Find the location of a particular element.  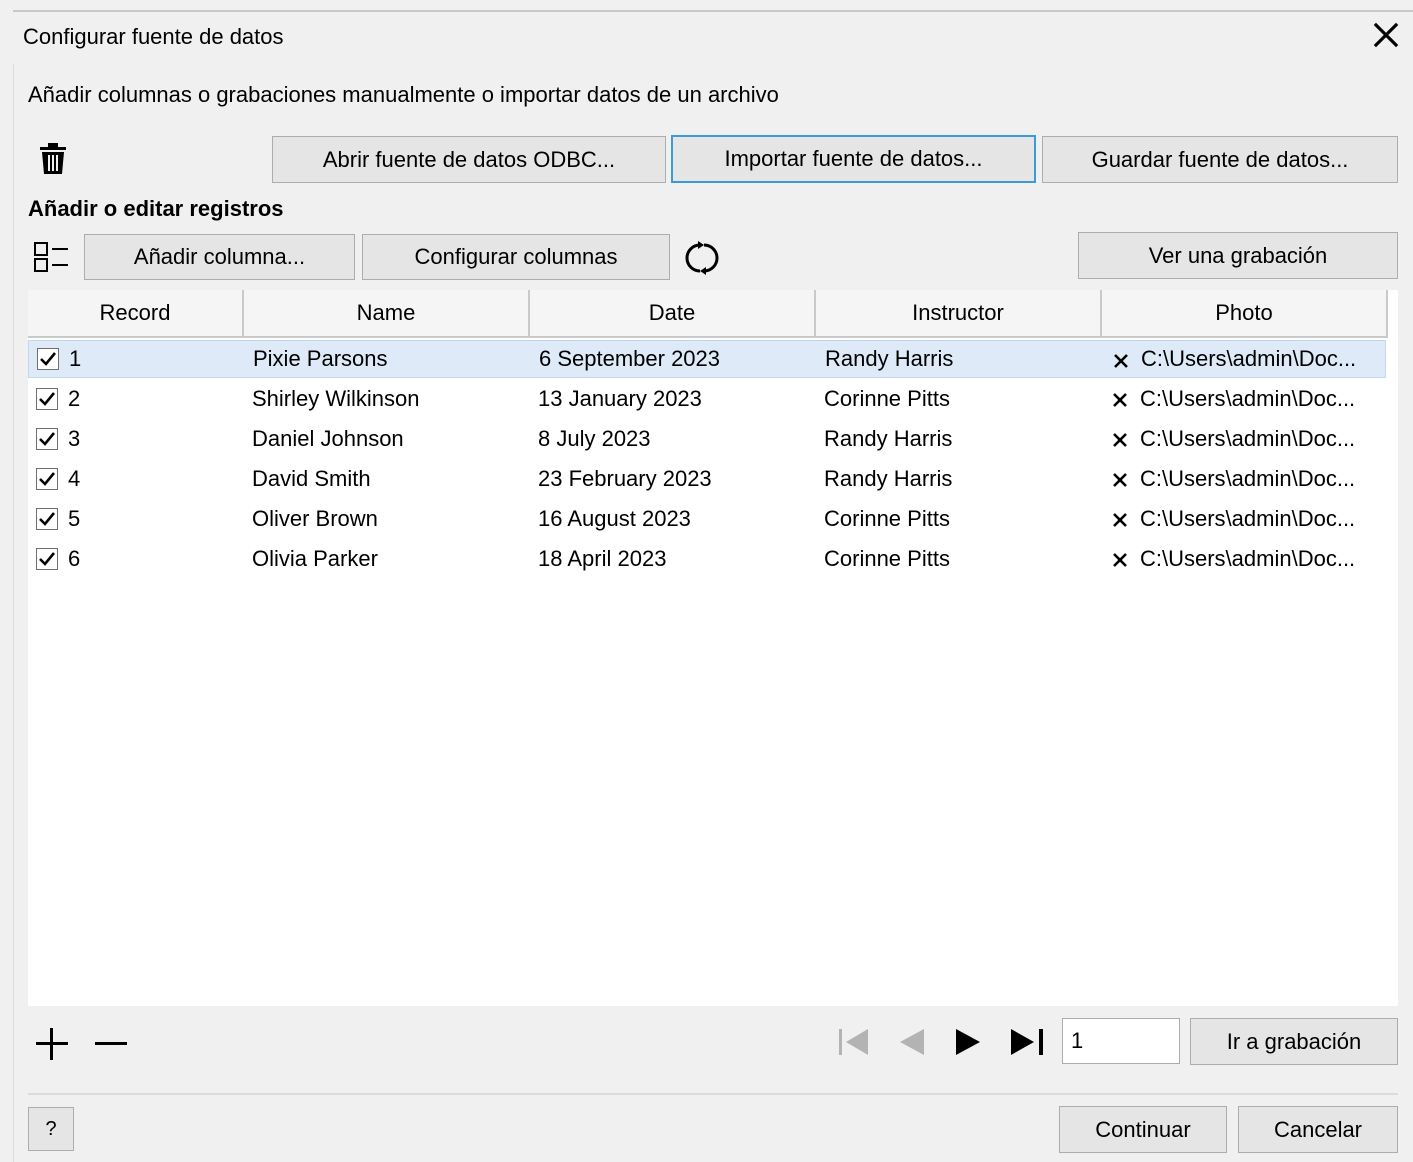

continue-button: Continuar is located at coordinates (1143, 1129).